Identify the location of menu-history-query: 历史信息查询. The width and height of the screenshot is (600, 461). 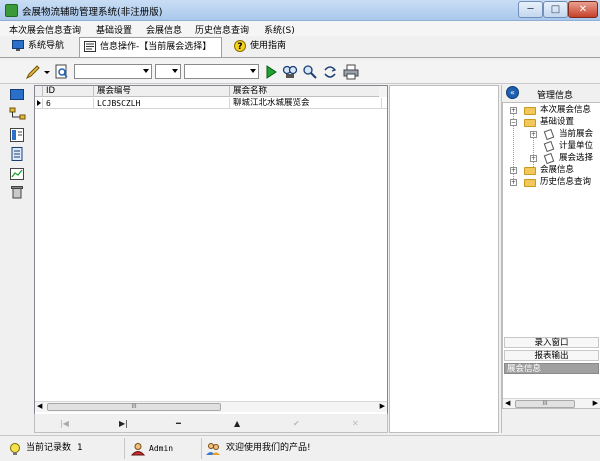
(222, 29).